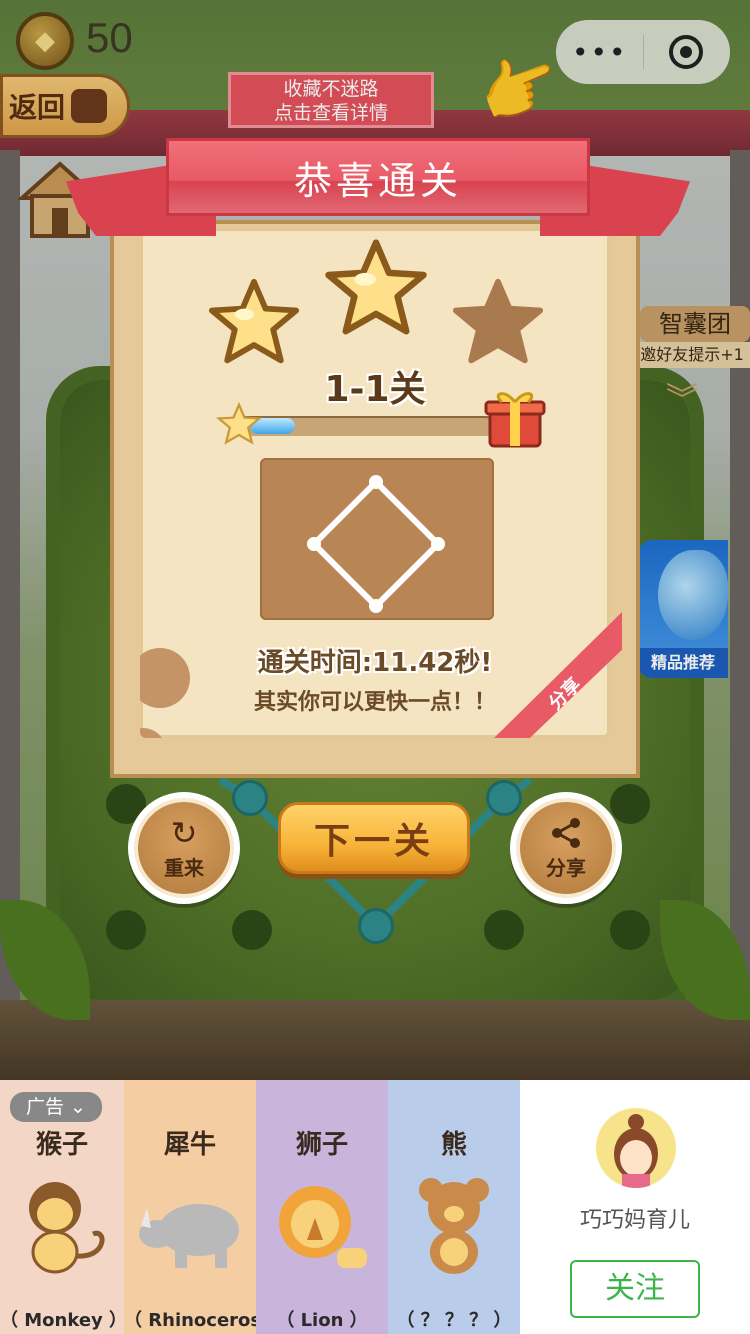  Describe the element at coordinates (635, 1289) in the screenshot. I see `follow-button: 关注` at that location.